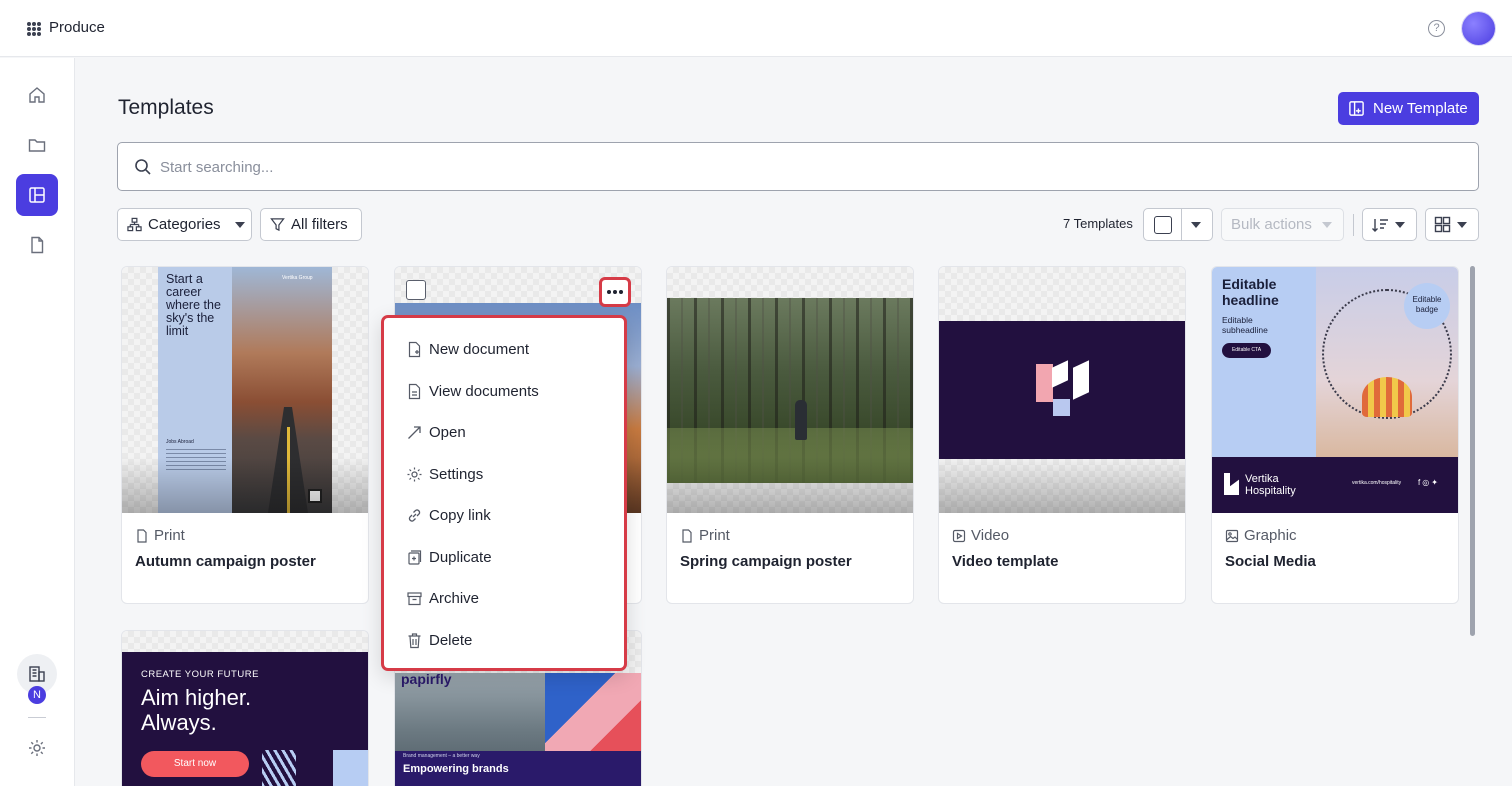  I want to click on card-select-checkbox, so click(416, 290).